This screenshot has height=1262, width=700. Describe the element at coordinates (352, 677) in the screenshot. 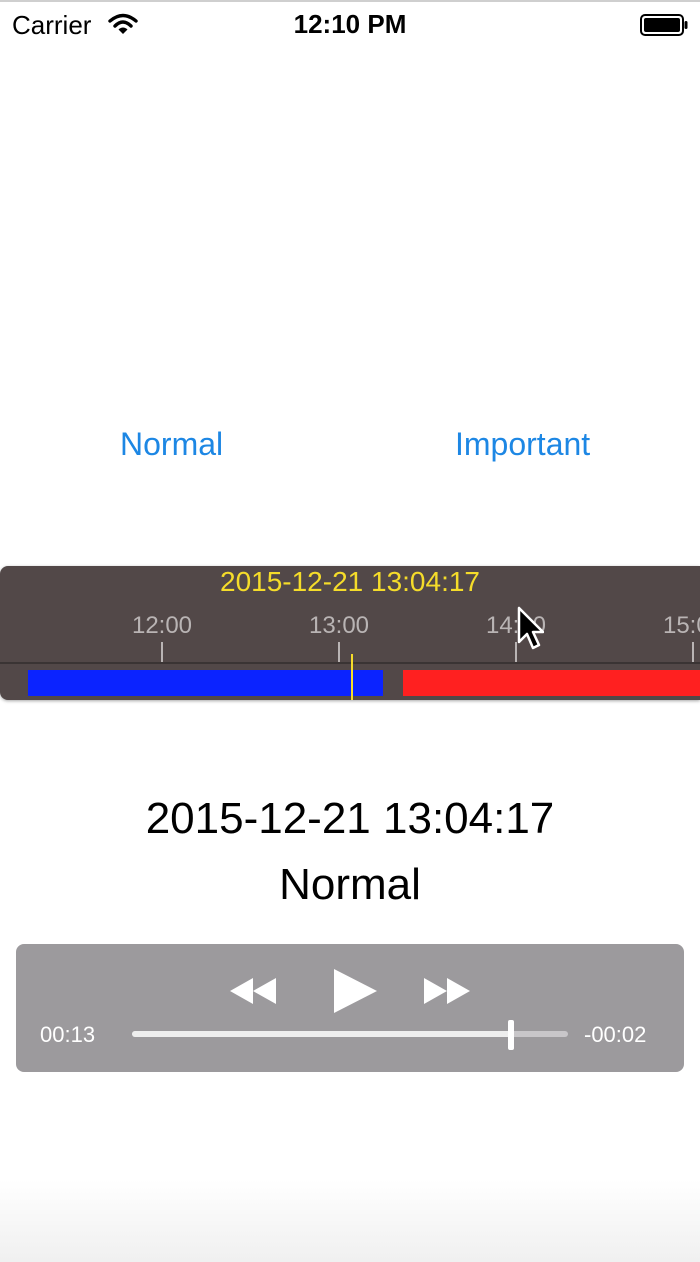

I see `timeline-cursor` at that location.